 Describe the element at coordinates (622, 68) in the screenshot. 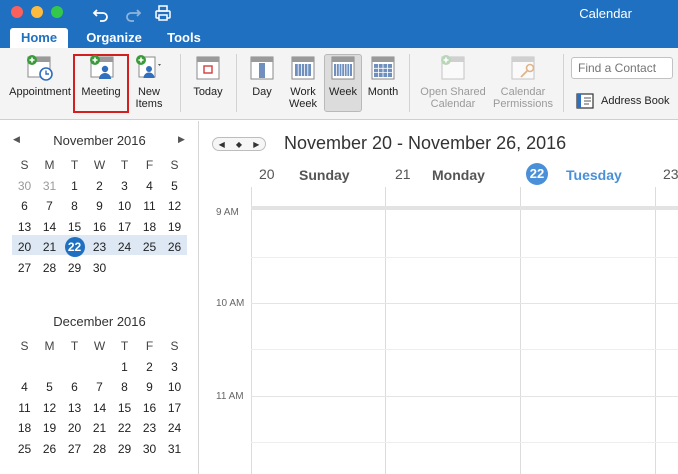

I see `find-contact-input` at that location.